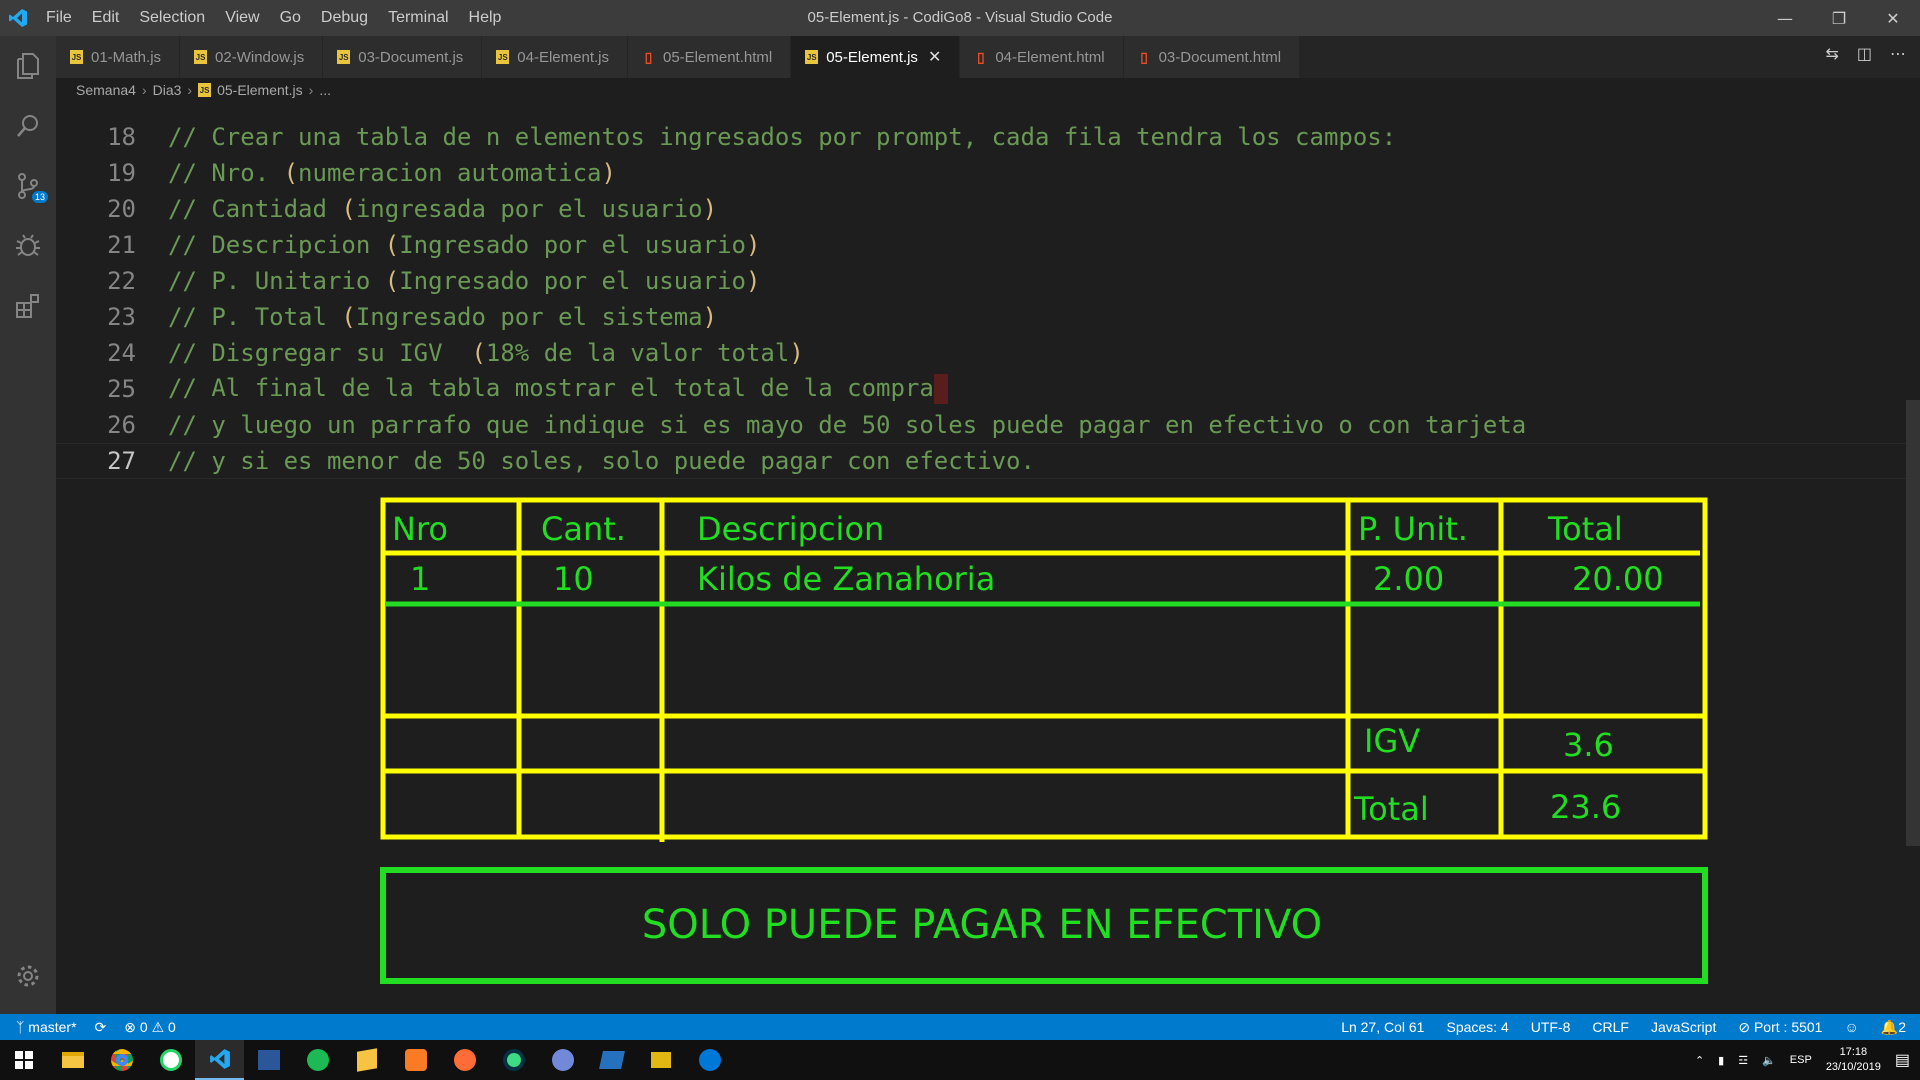  What do you see at coordinates (255, 317) in the screenshot?
I see `comment-text: // P. Total` at bounding box center [255, 317].